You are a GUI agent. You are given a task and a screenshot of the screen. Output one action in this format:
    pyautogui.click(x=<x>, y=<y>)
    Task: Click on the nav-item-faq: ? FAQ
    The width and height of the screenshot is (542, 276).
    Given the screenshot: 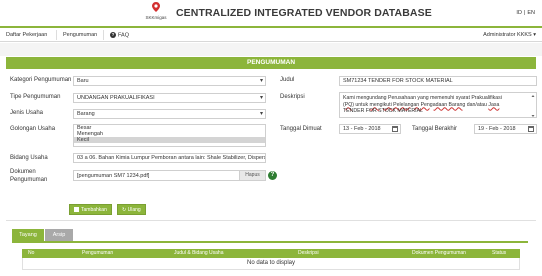 What is the action you would take?
    pyautogui.click(x=119, y=35)
    